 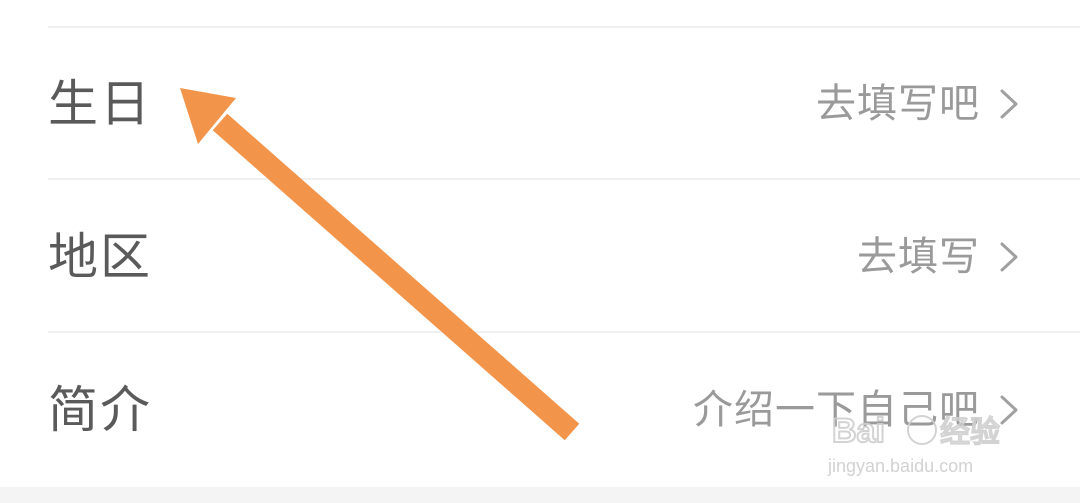 What do you see at coordinates (100, 257) in the screenshot?
I see `row-label-region: 地区` at bounding box center [100, 257].